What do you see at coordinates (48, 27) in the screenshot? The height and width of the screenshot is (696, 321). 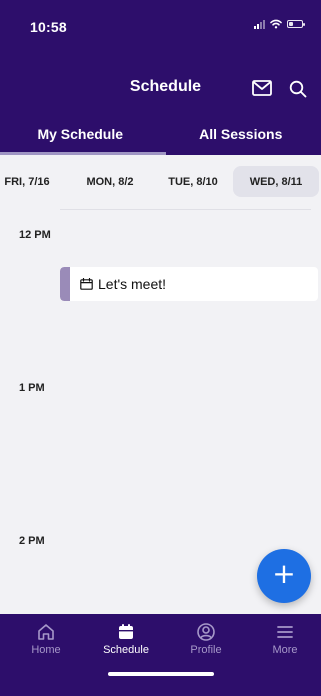 I see `status-time: 10:58` at bounding box center [48, 27].